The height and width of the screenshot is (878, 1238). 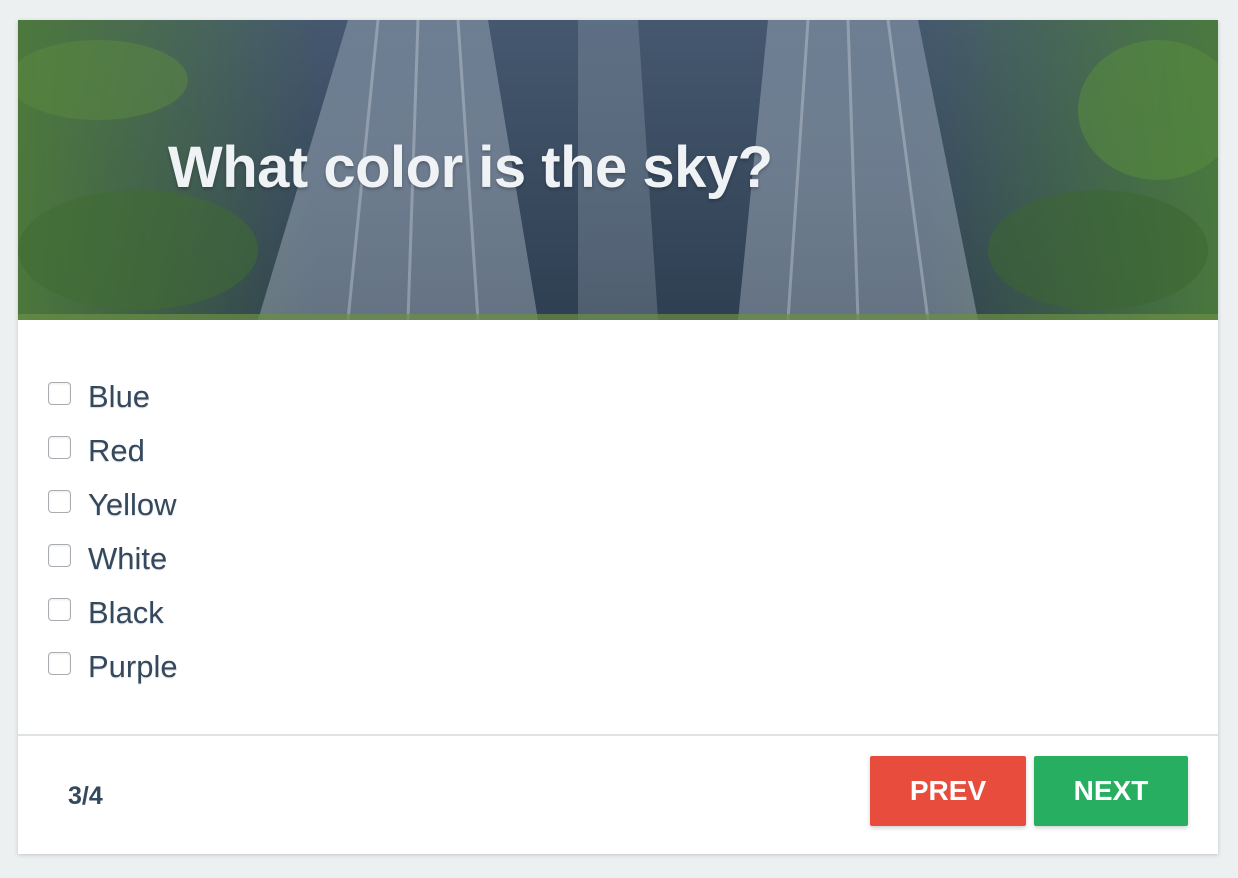 What do you see at coordinates (59, 447) in the screenshot?
I see `checkbox-red` at bounding box center [59, 447].